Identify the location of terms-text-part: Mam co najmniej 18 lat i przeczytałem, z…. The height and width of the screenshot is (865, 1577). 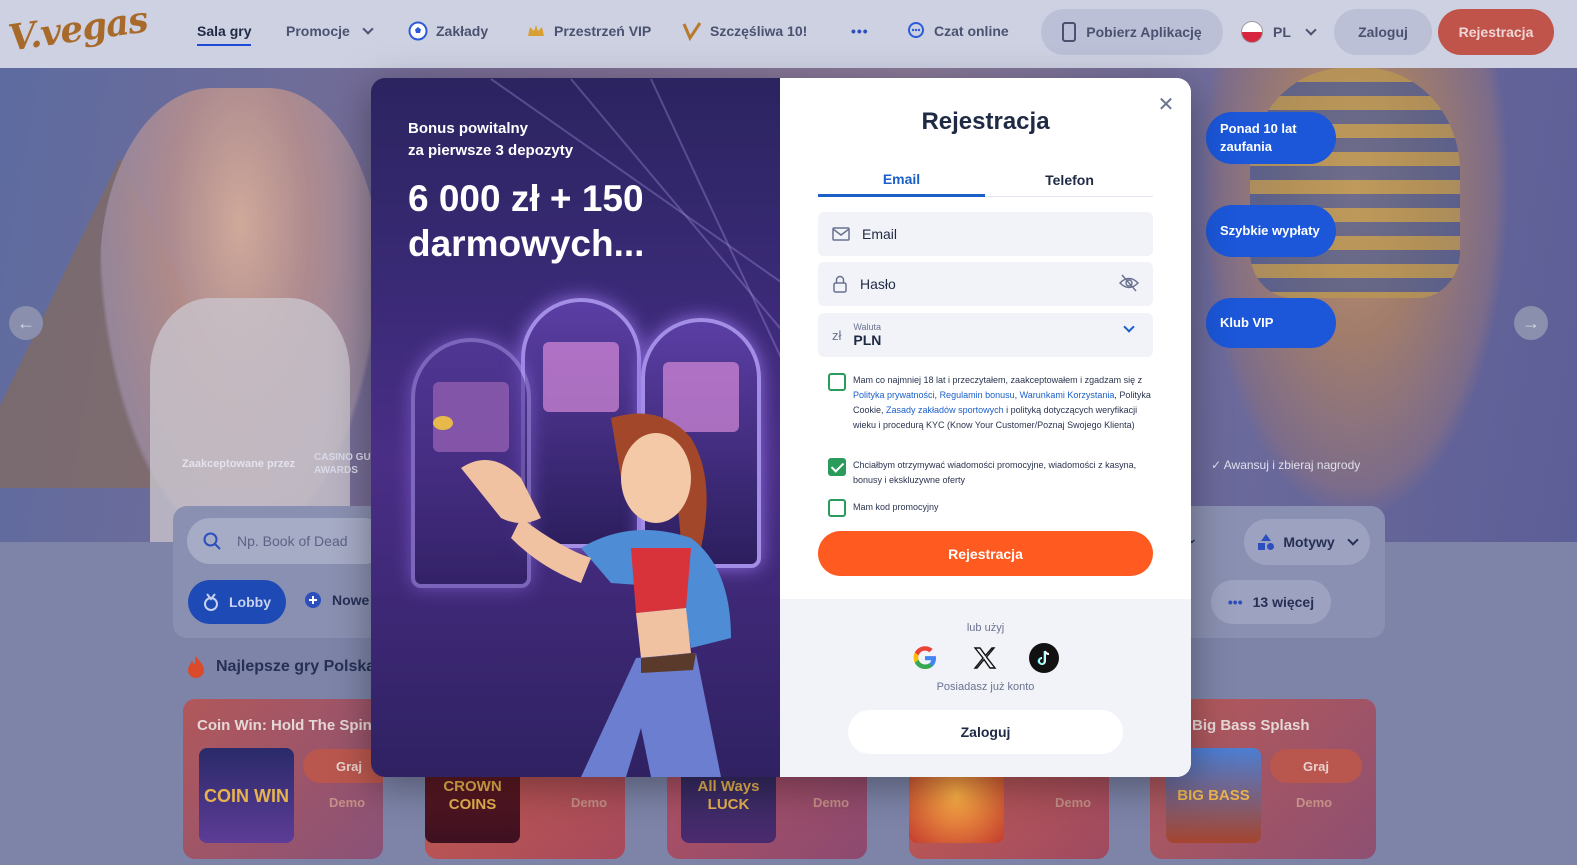
(998, 380).